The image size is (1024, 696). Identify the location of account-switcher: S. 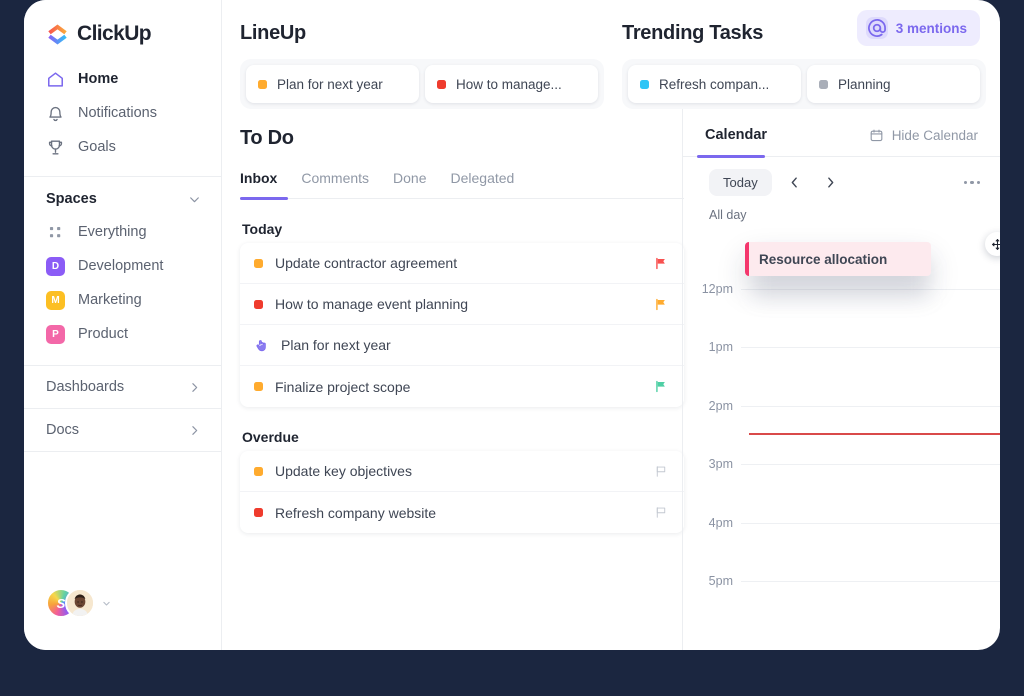
(78, 603).